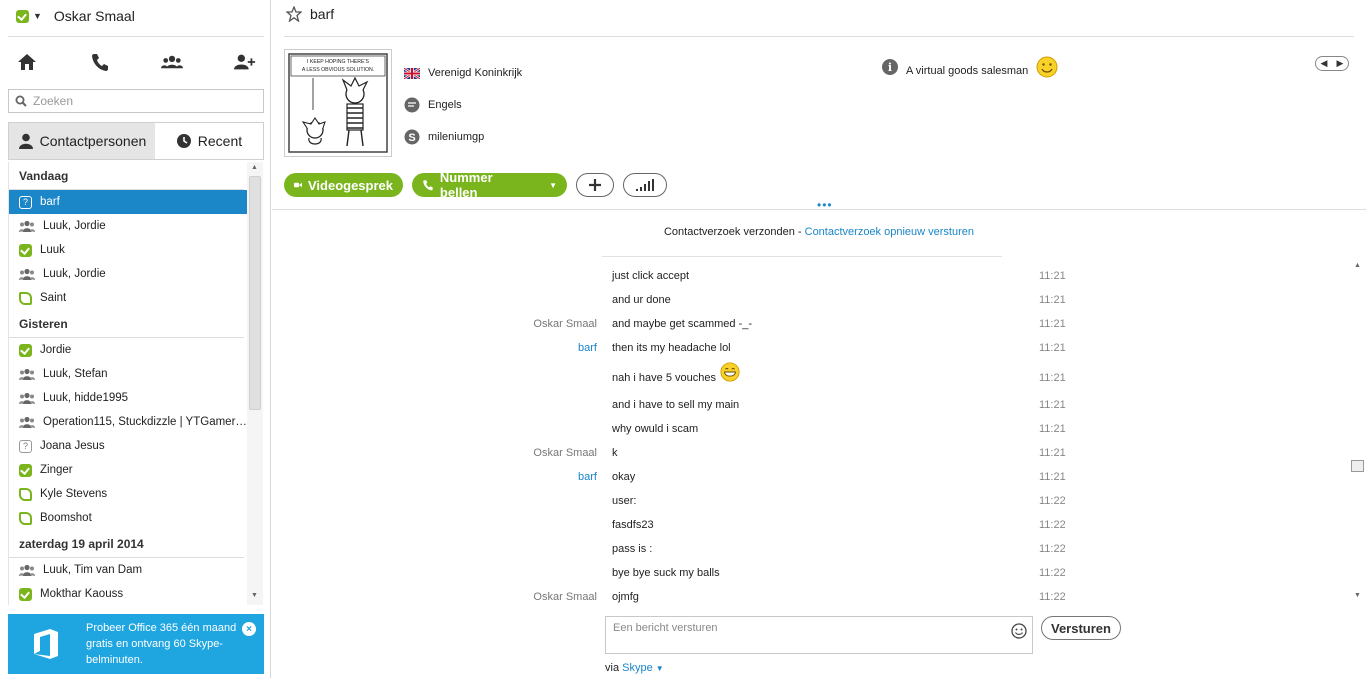  I want to click on list-item-label: Joana Jesus, so click(72, 446).